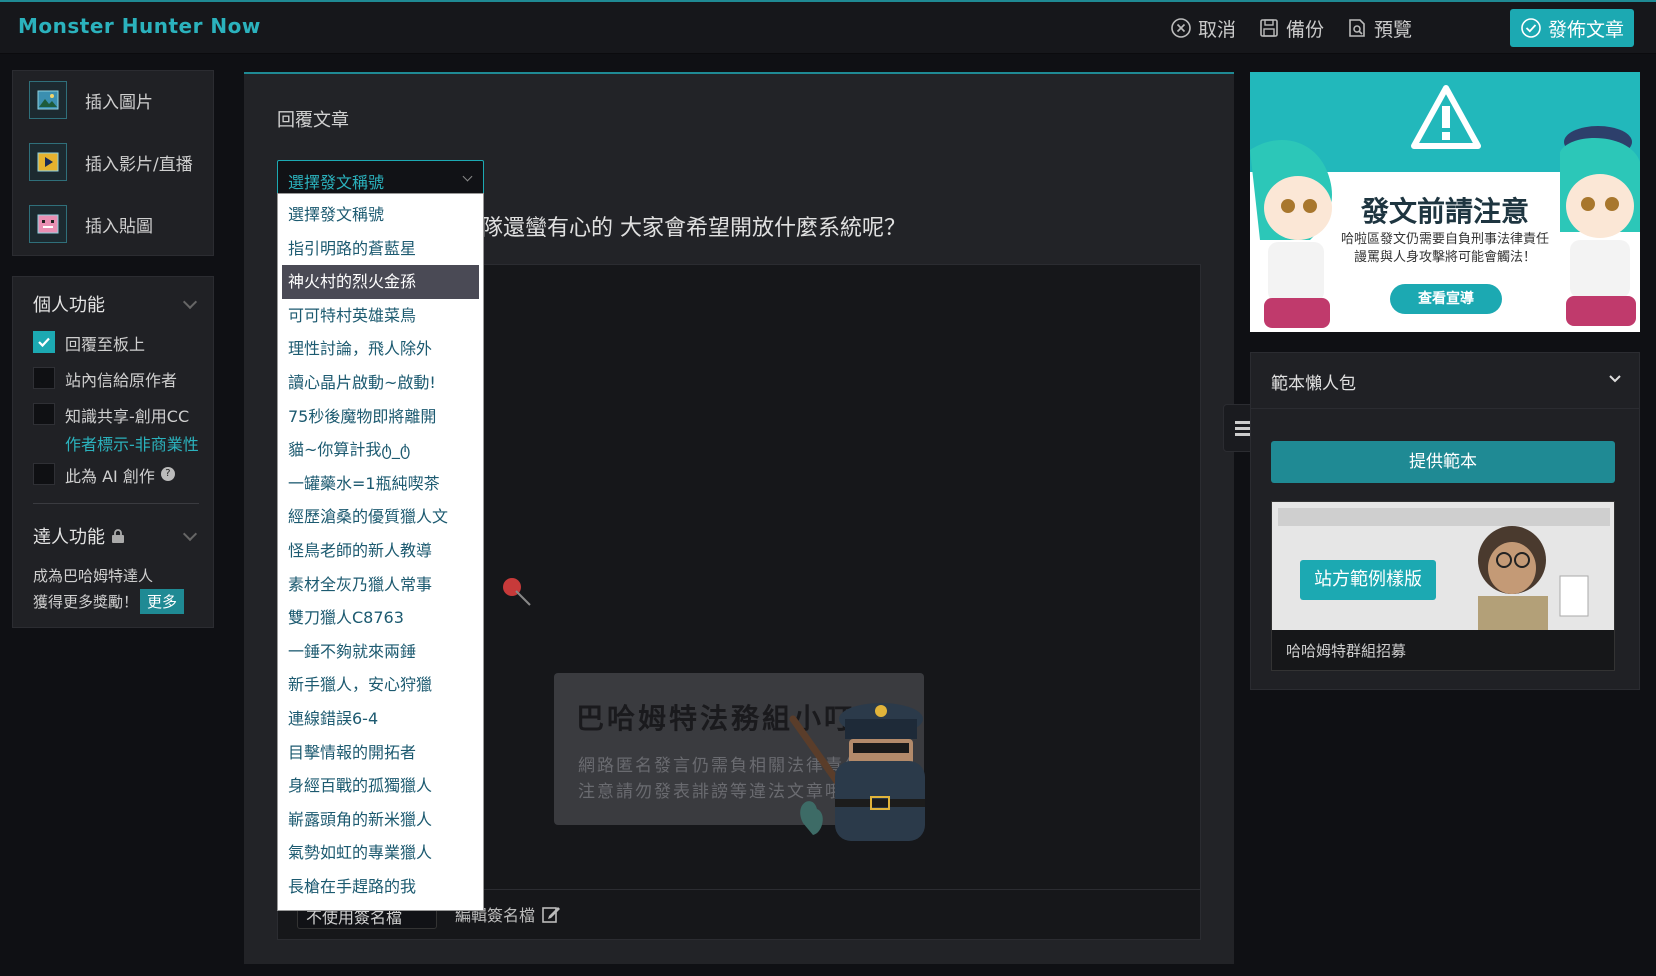 The height and width of the screenshot is (976, 1656). I want to click on checkbox-mail-author, so click(44, 378).